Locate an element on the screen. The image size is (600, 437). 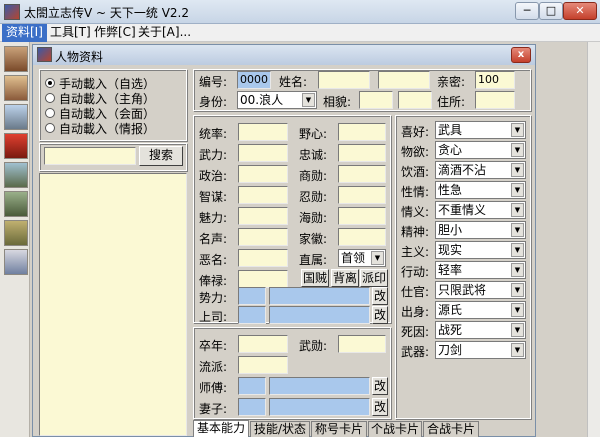
person-icon is located at coordinates (16, 262).